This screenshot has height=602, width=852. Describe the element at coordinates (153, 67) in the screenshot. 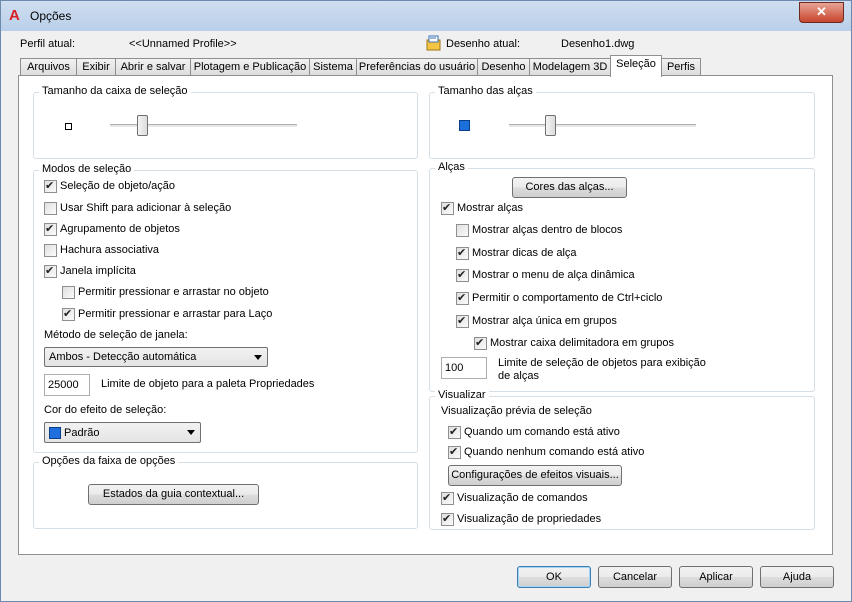

I see `tab-abrir-salvar: Abrir e salvar` at that location.